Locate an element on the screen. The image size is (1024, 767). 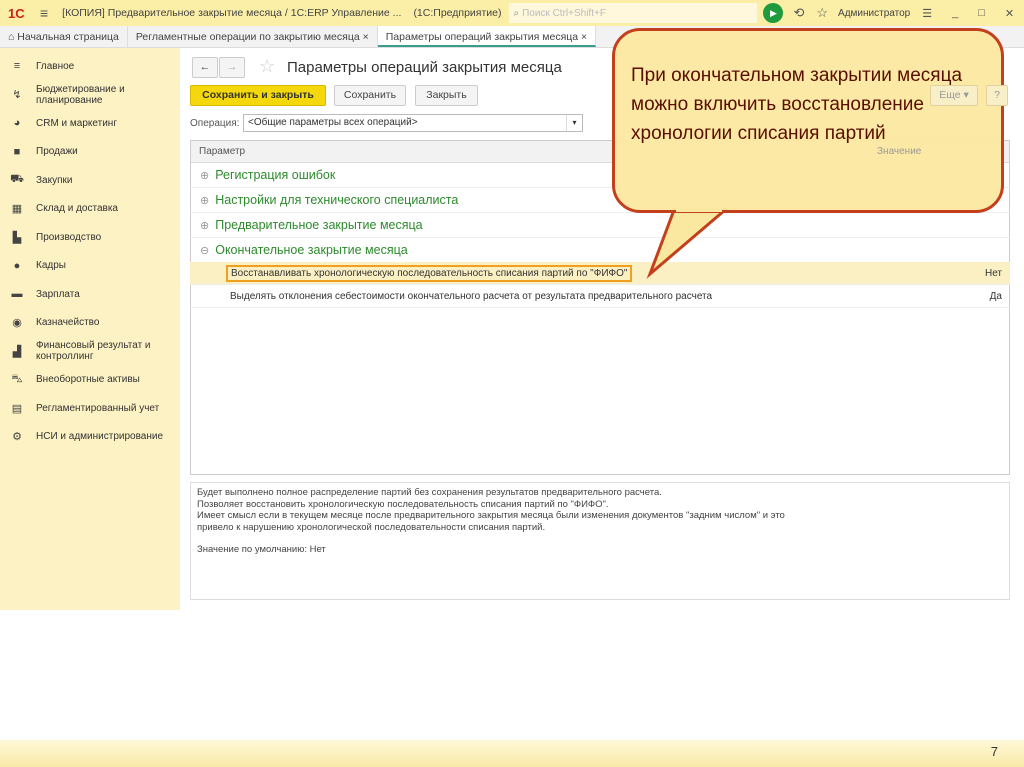
crm-icon: ◕ is located at coordinates (17, 123).